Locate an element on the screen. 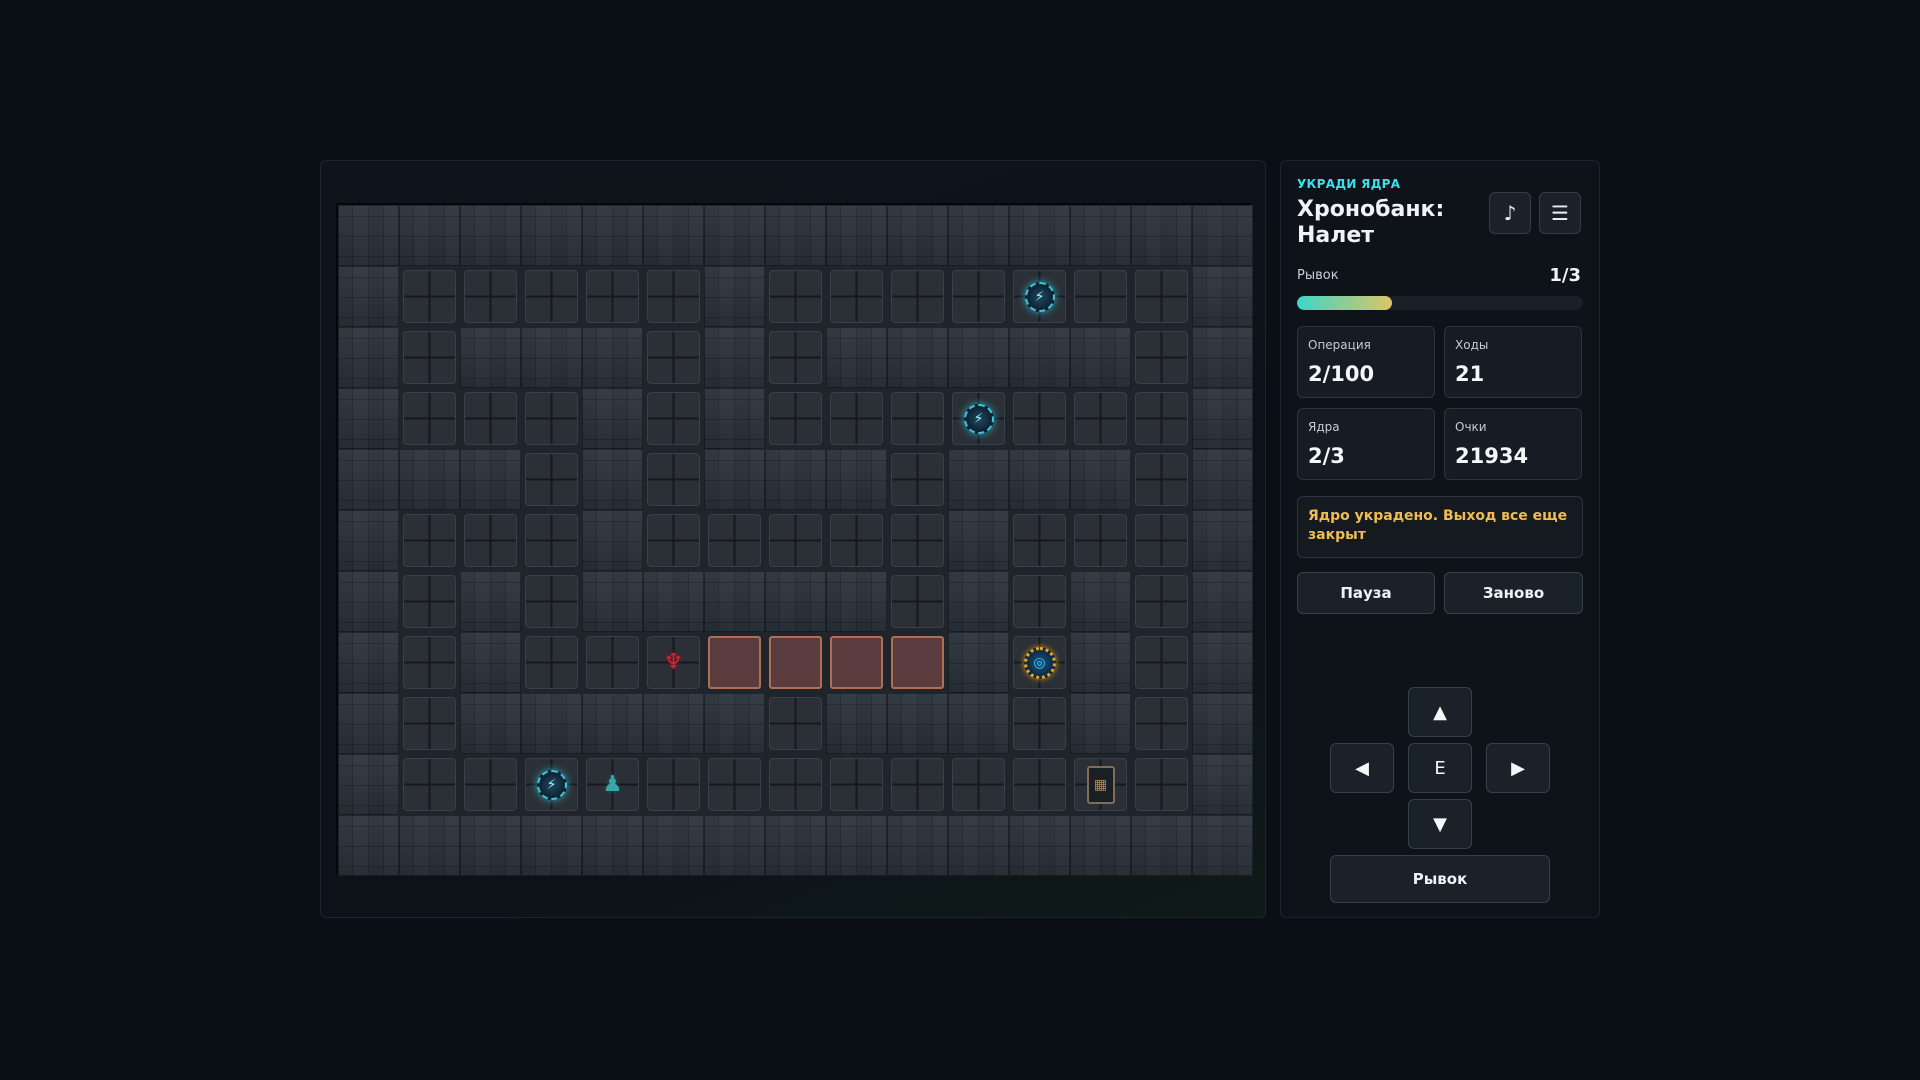 Image resolution: width=1920 pixels, height=1080 pixels. stat-label: Ядра is located at coordinates (1324, 427).